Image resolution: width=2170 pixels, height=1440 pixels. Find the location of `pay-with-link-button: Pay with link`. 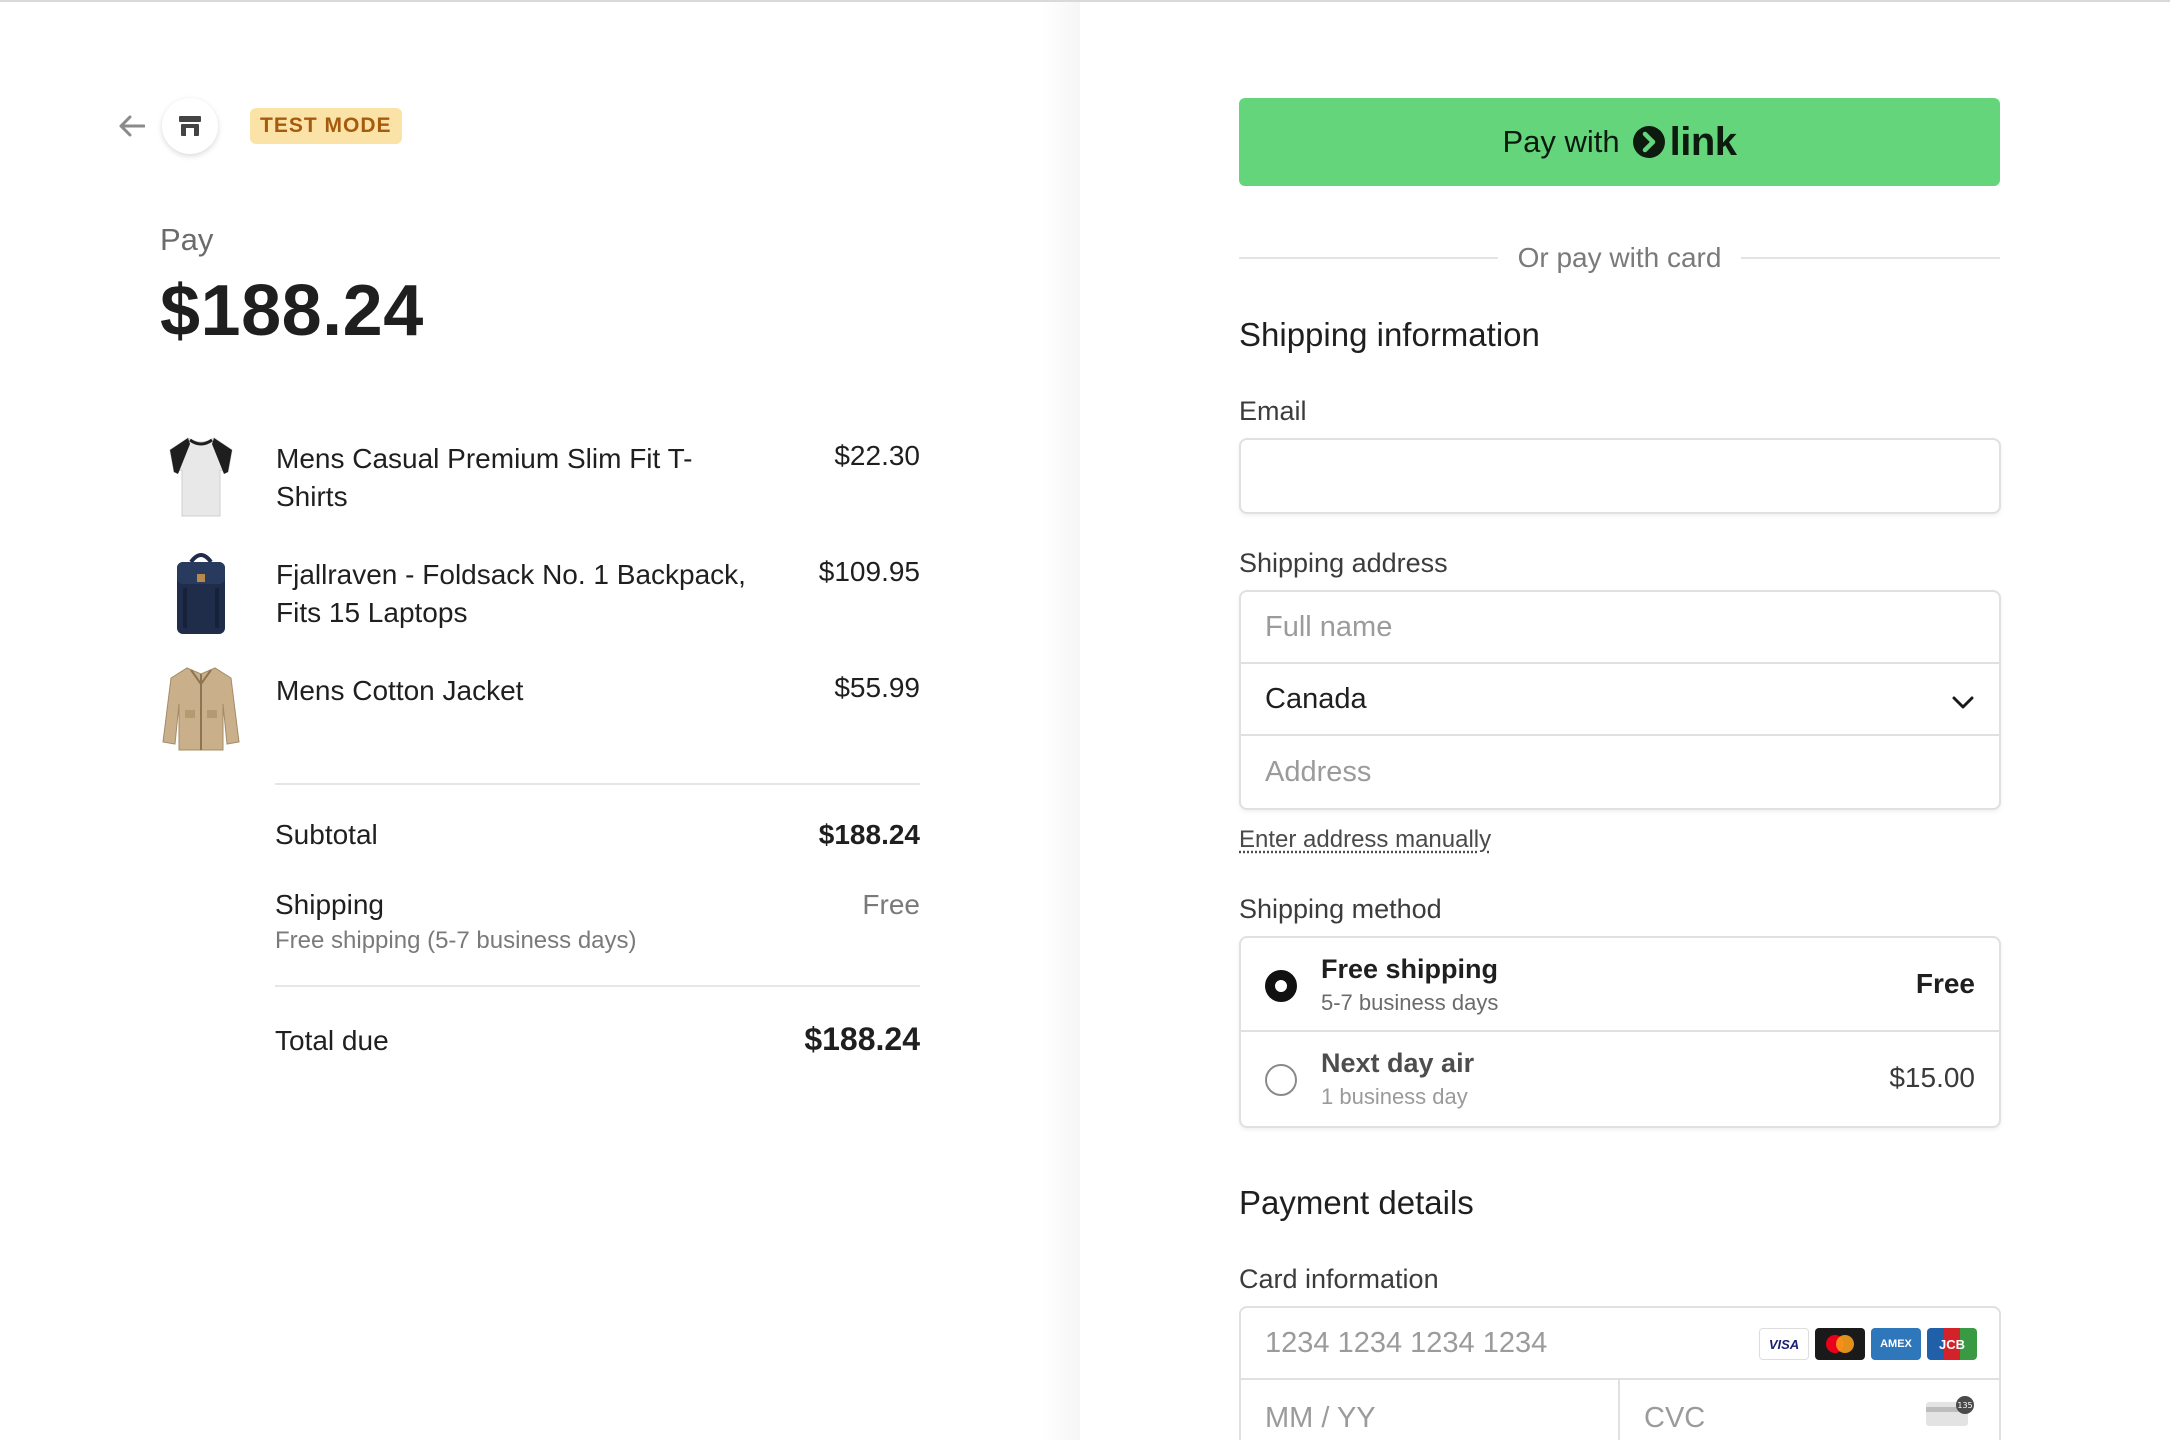

pay-with-link-button: Pay with link is located at coordinates (1619, 142).